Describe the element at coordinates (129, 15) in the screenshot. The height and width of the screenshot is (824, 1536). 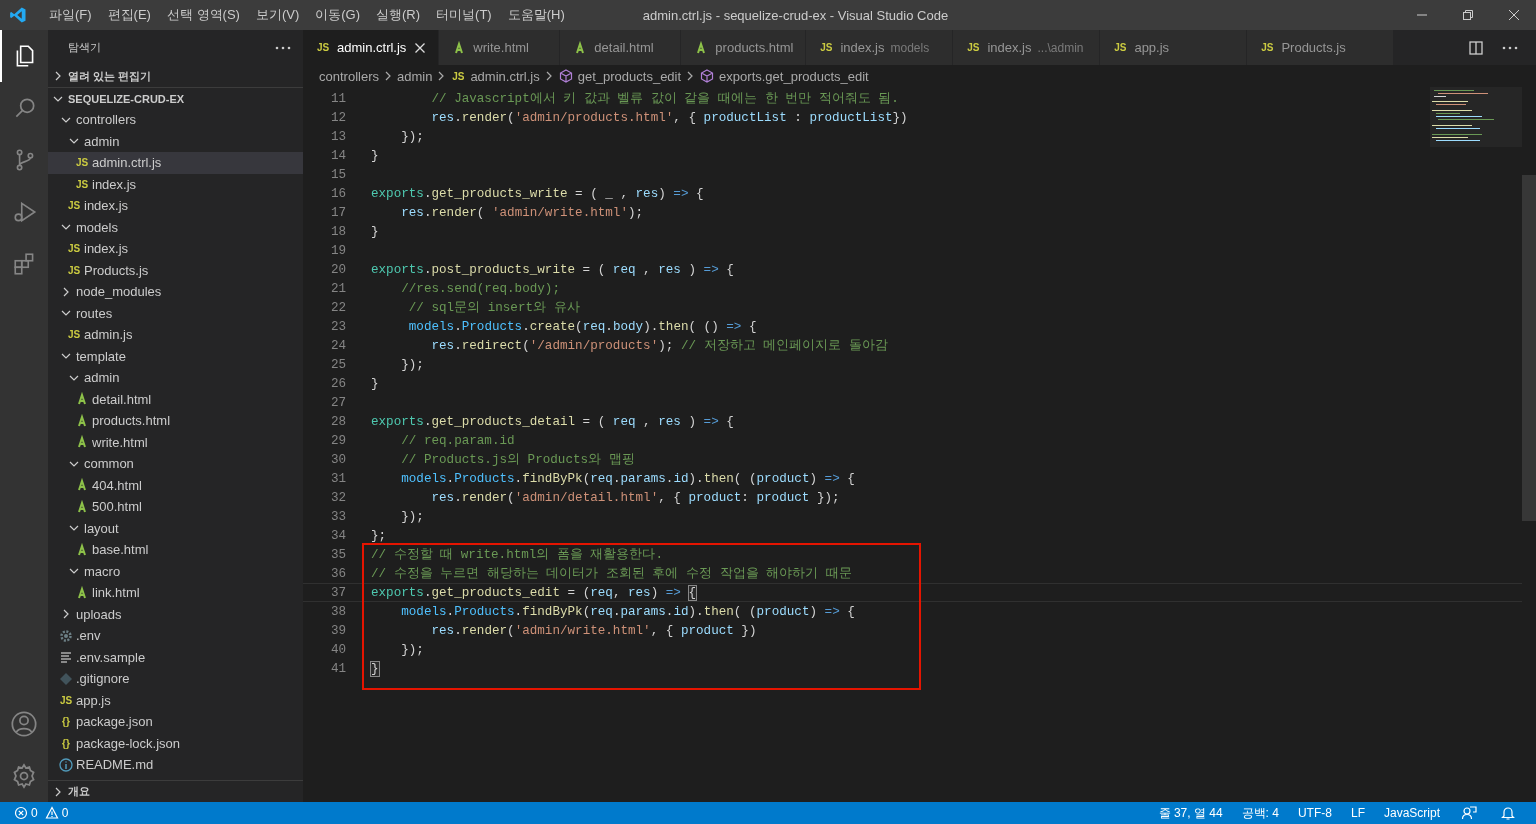
I see `menu-item: 편집(E)` at that location.